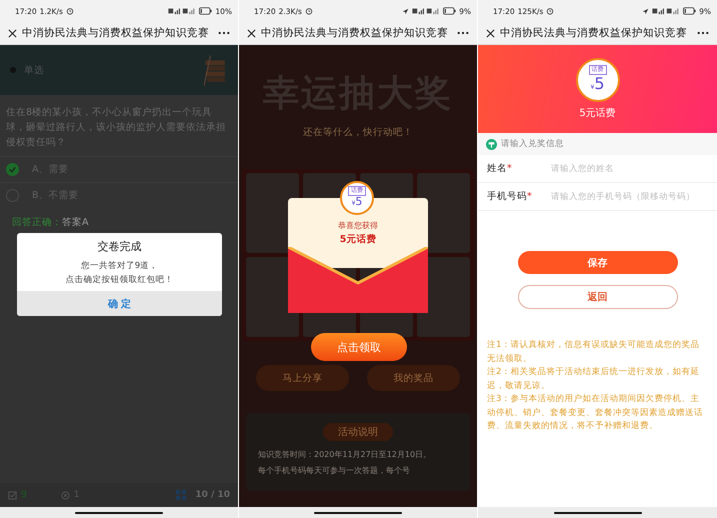 This screenshot has height=518, width=717. Describe the element at coordinates (532, 144) in the screenshot. I see `section-title: 请输入兑奖信息` at that location.